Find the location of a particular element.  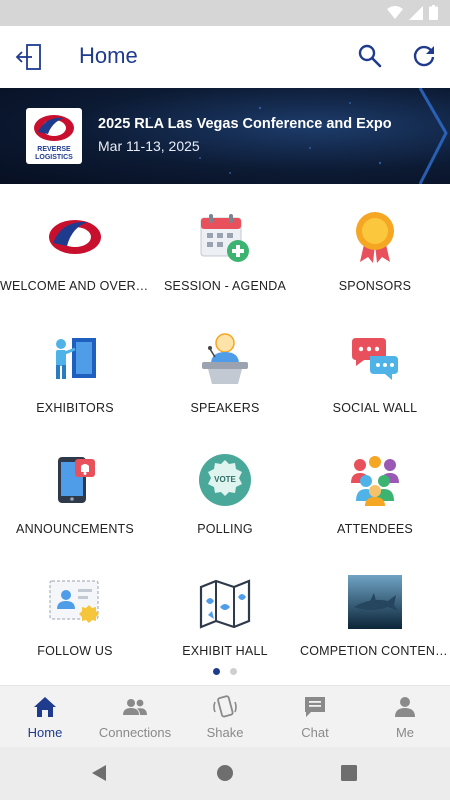

svg-text: REVERSE is located at coordinates (54, 149).